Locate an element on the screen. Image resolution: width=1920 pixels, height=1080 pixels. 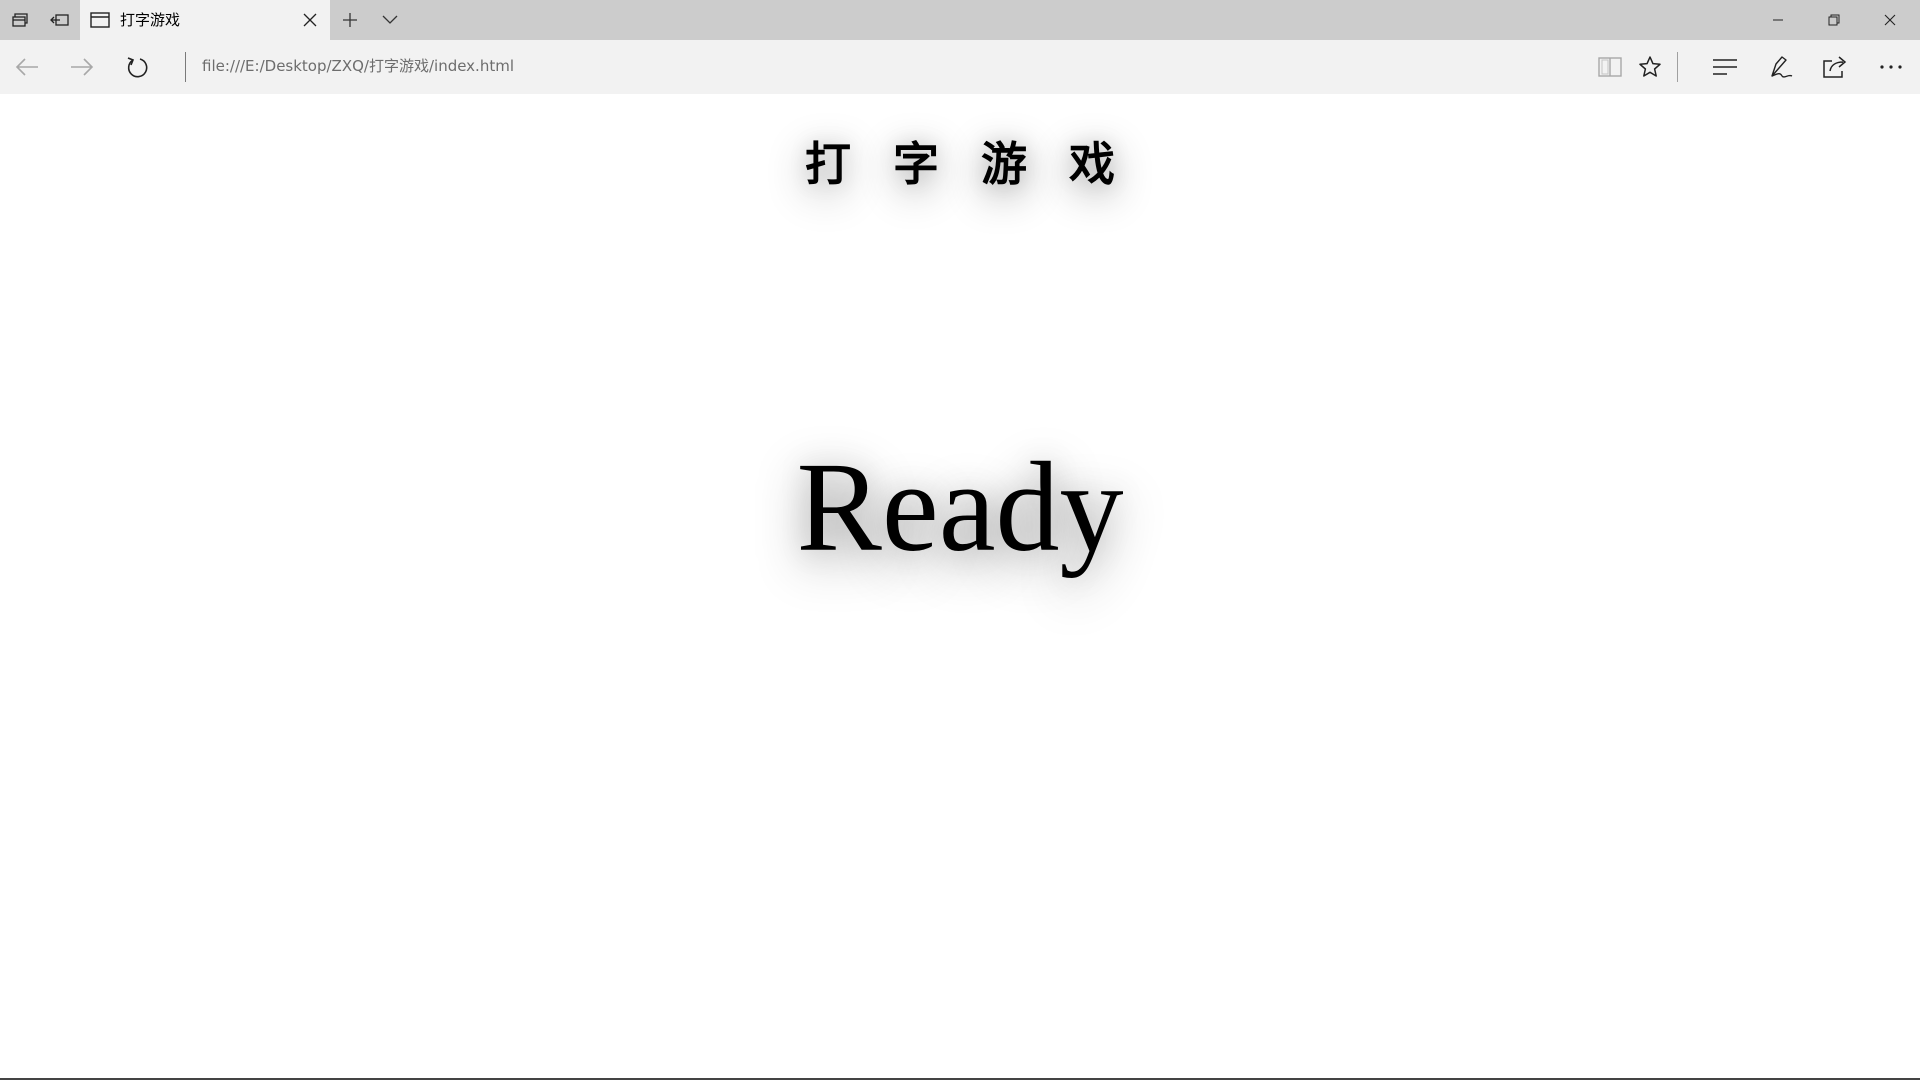
restore-icon is located at coordinates (1834, 20).